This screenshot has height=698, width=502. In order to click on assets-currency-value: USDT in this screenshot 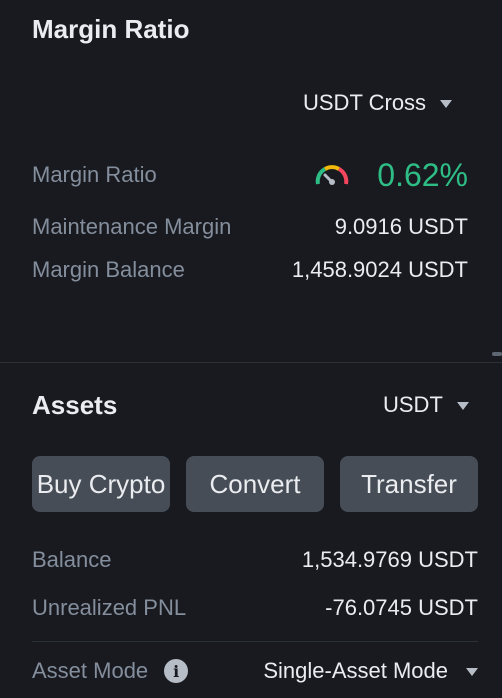, I will do `click(413, 404)`.